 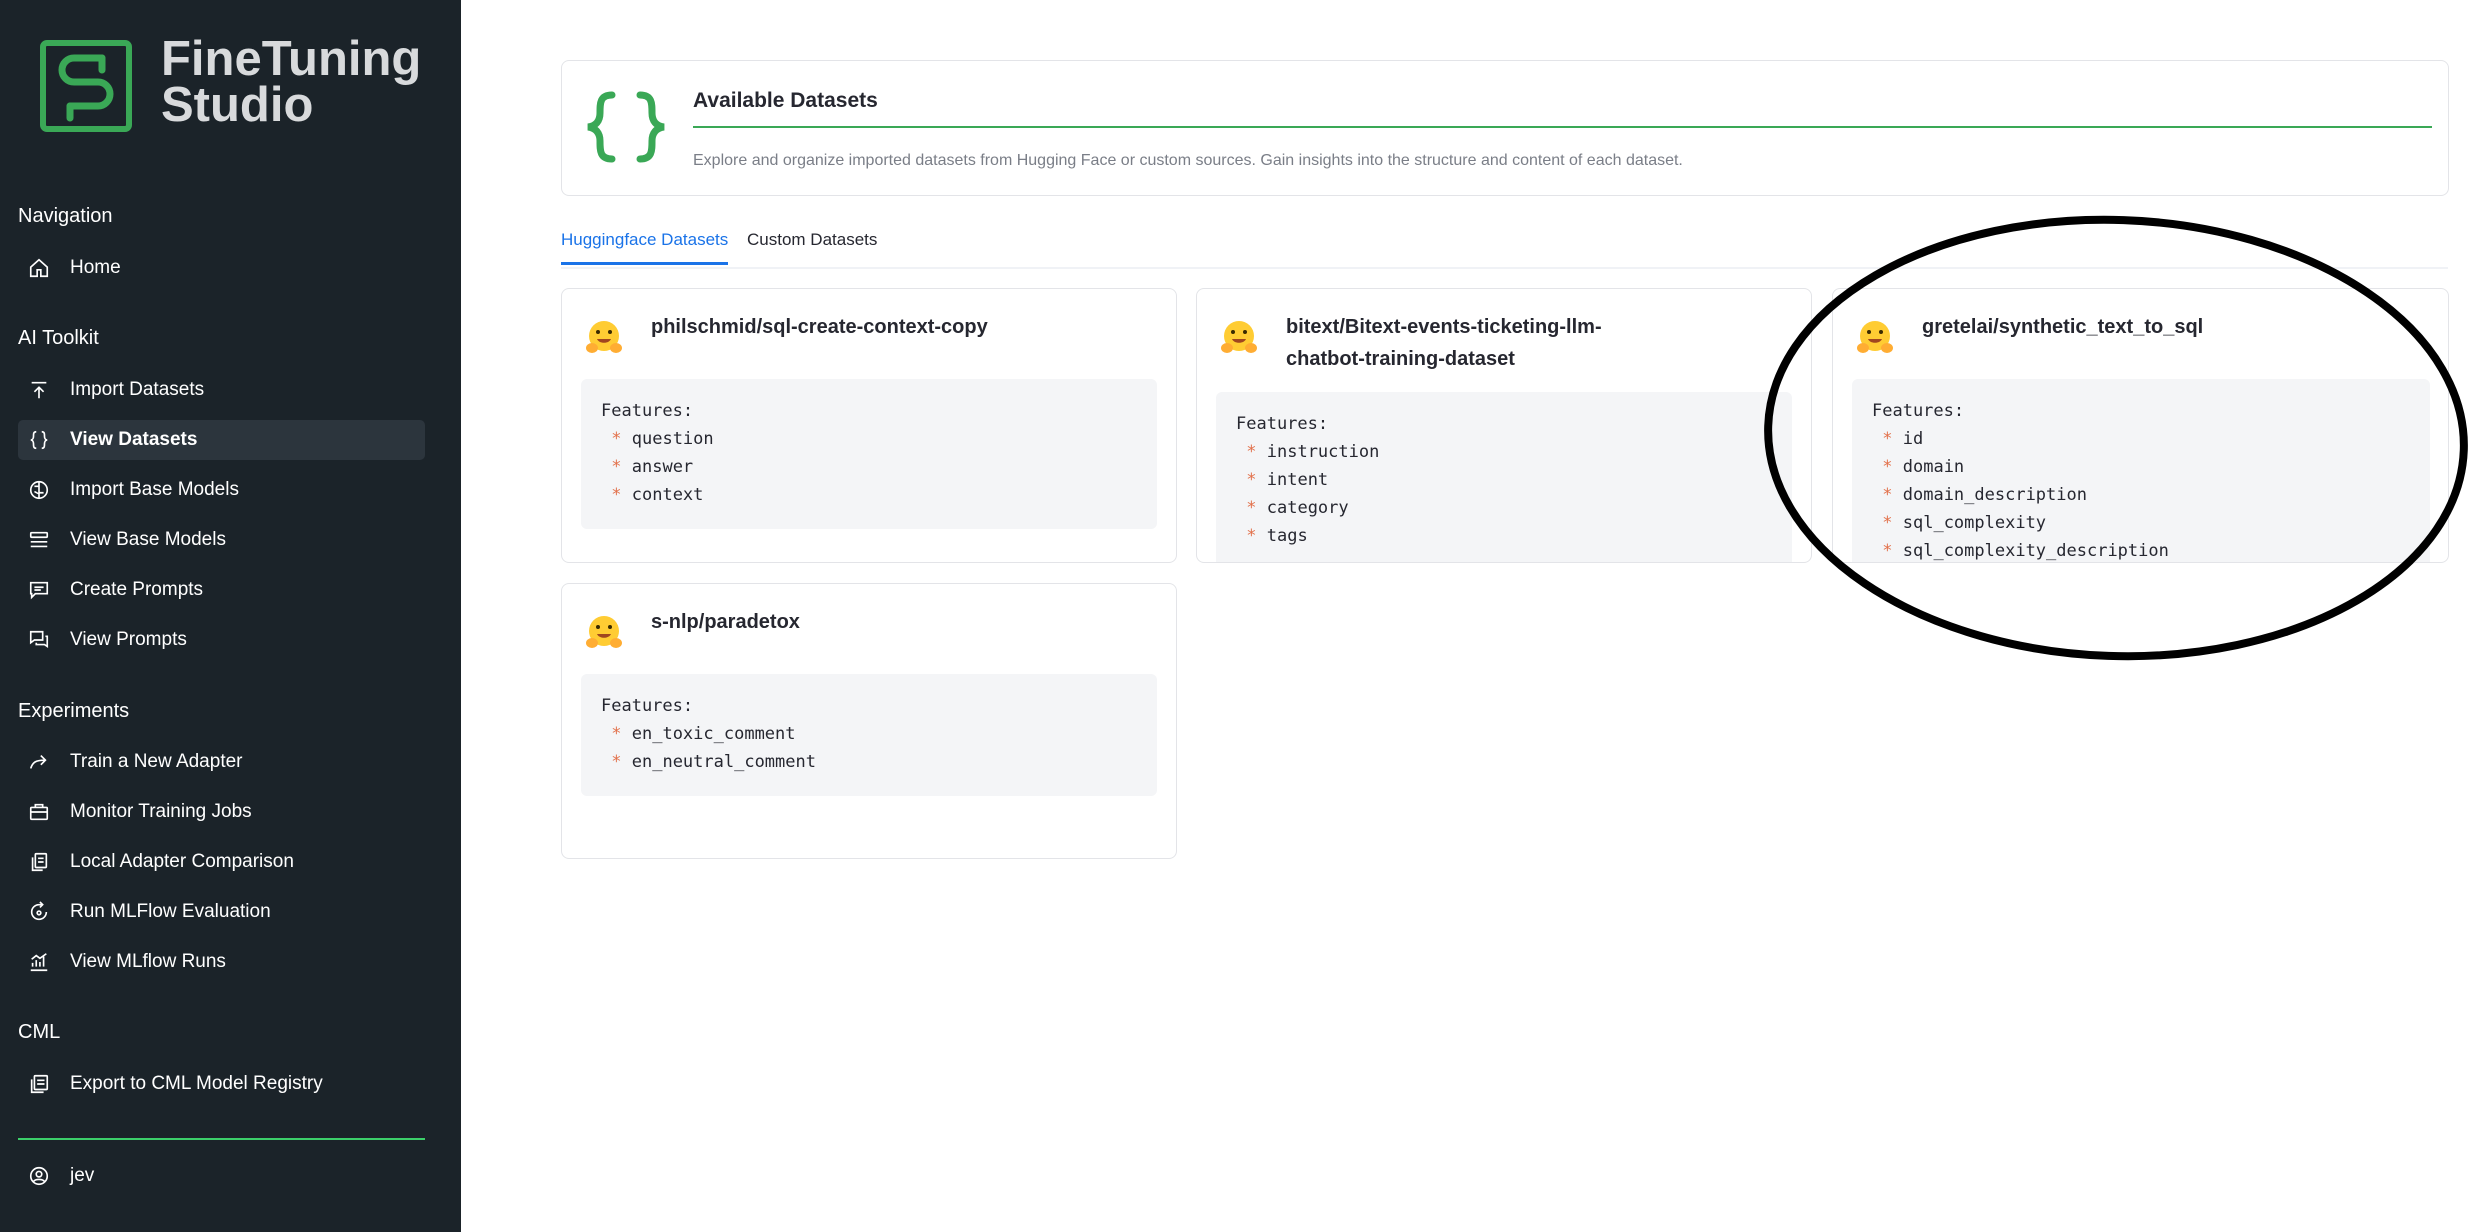 I want to click on sidebar-item-local-adapter-comparison: Local Adapter Comparison, so click(x=221, y=862).